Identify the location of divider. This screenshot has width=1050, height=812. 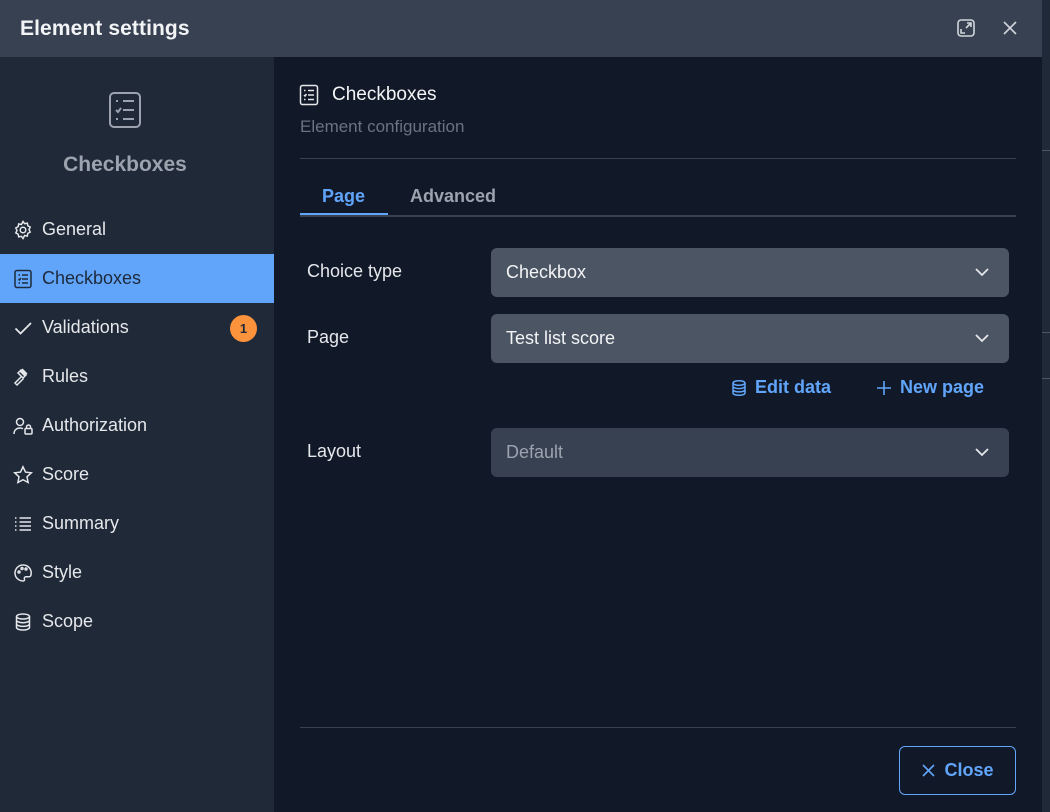
(658, 158).